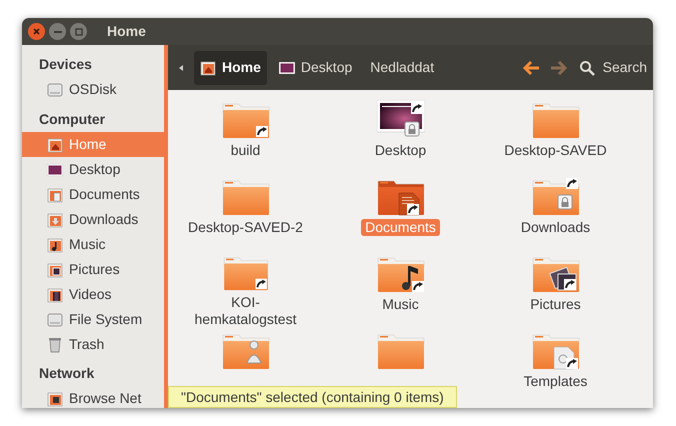 Image resolution: width=676 pixels, height=426 pixels. Describe the element at coordinates (400, 304) in the screenshot. I see `file-label: Music` at that location.